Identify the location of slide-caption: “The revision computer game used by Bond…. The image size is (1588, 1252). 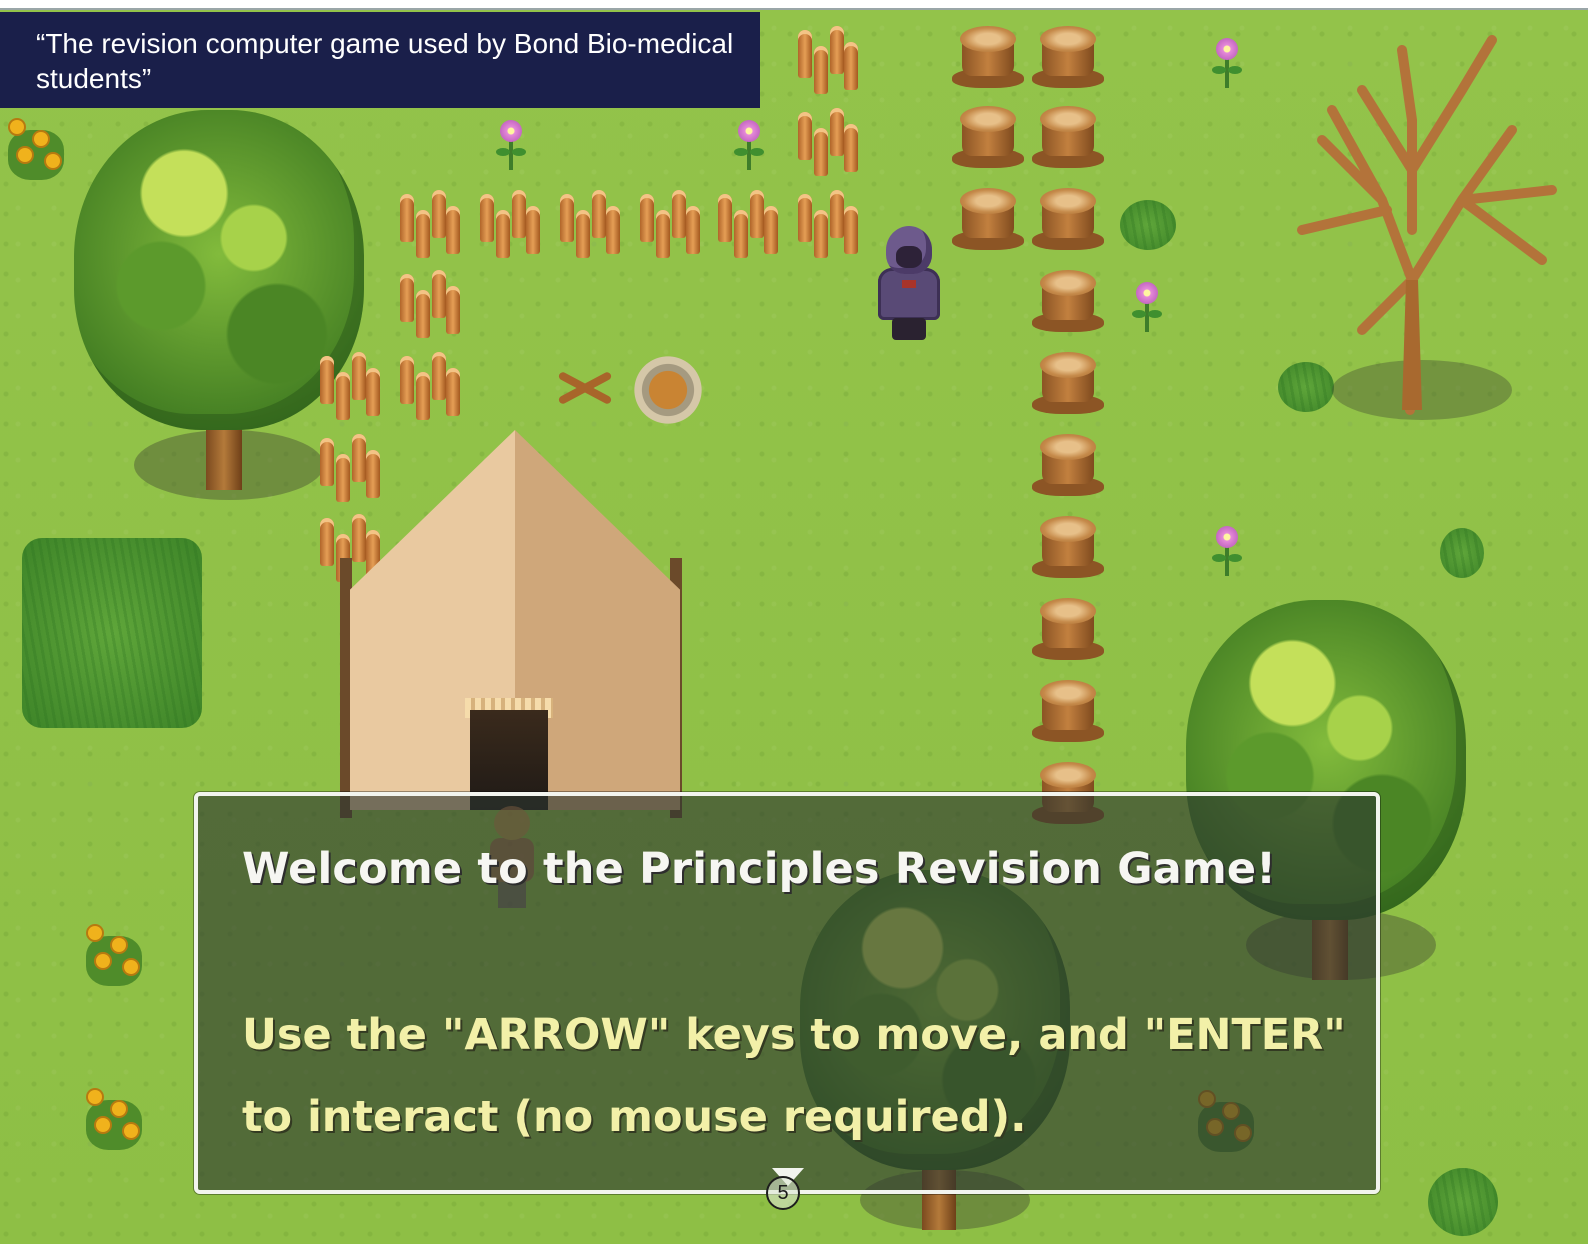
(380, 60).